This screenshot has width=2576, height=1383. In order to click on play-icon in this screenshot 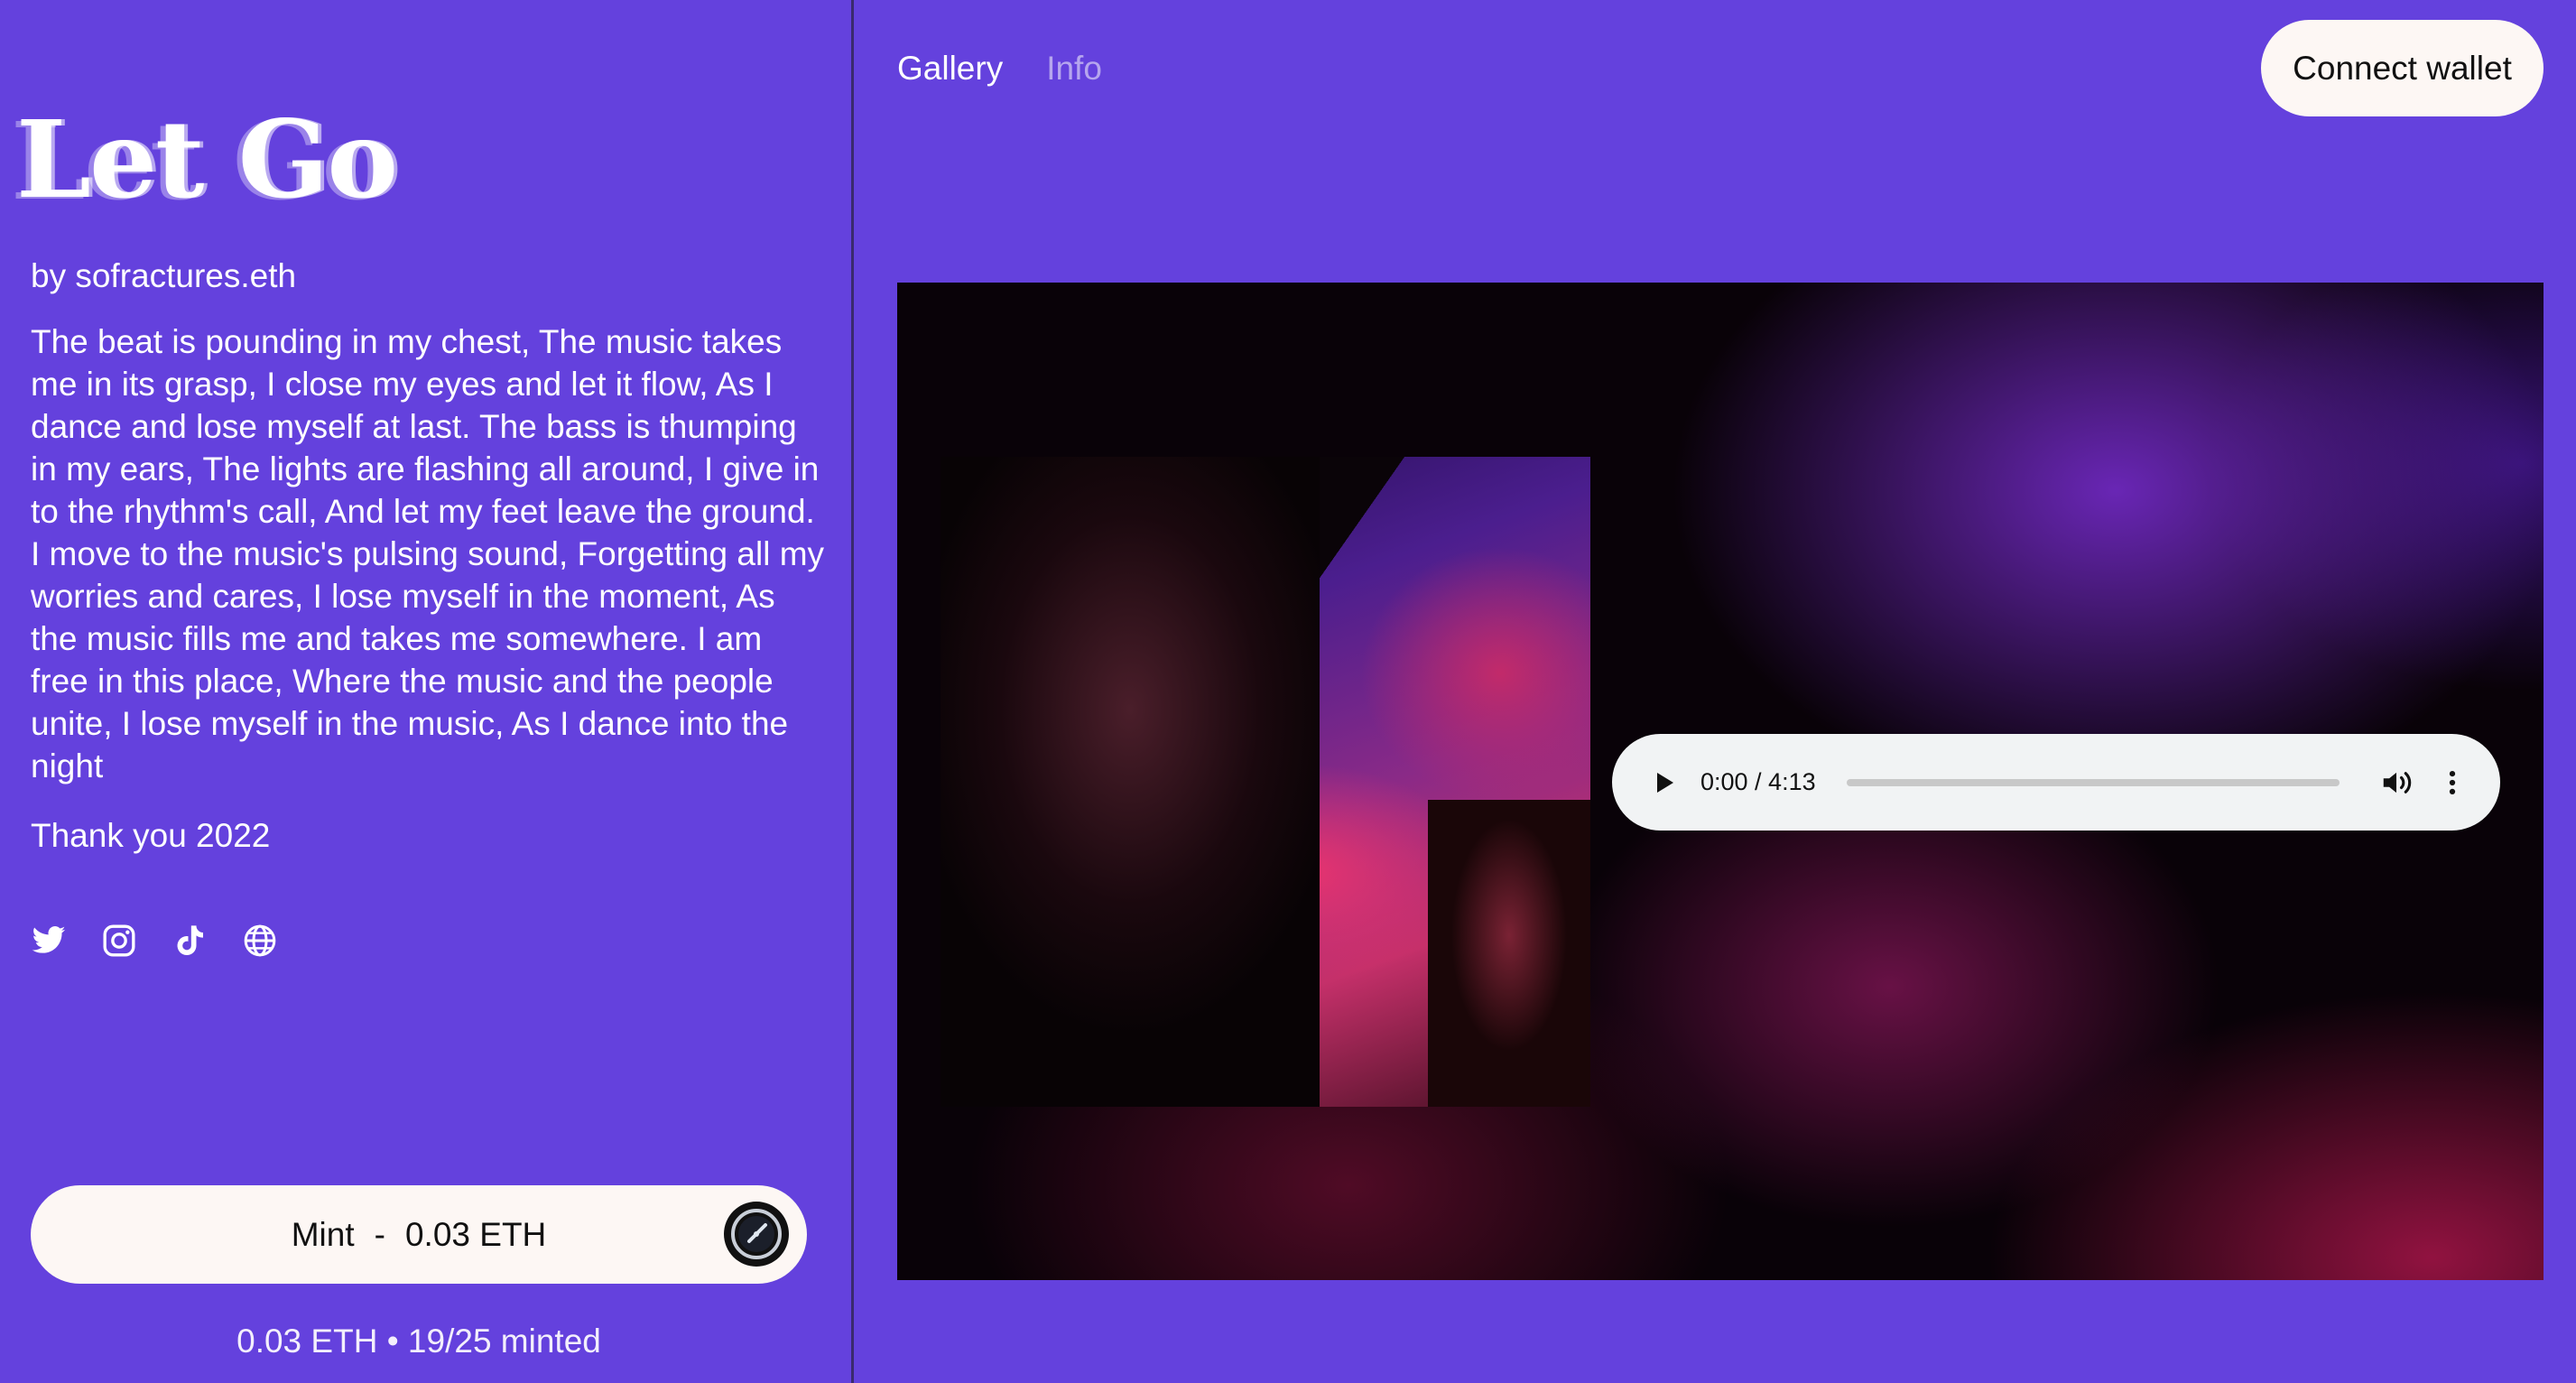, I will do `click(1663, 782)`.